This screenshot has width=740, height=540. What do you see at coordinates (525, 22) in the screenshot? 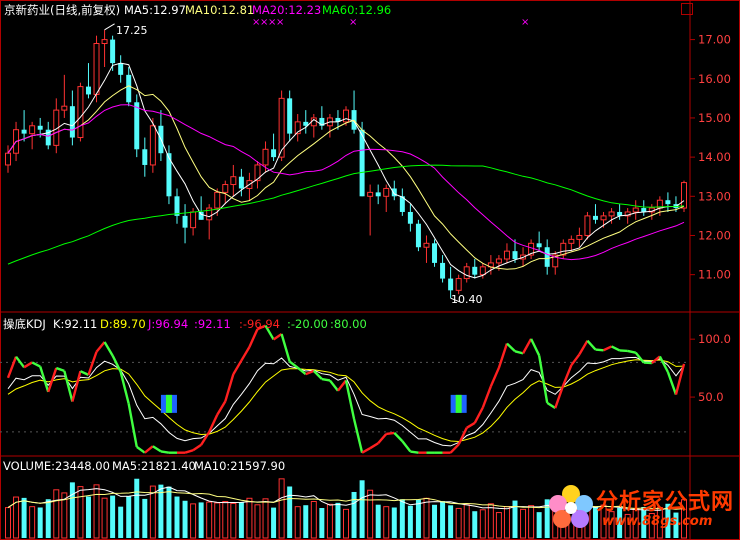
I see `signal-marker: ×` at bounding box center [525, 22].